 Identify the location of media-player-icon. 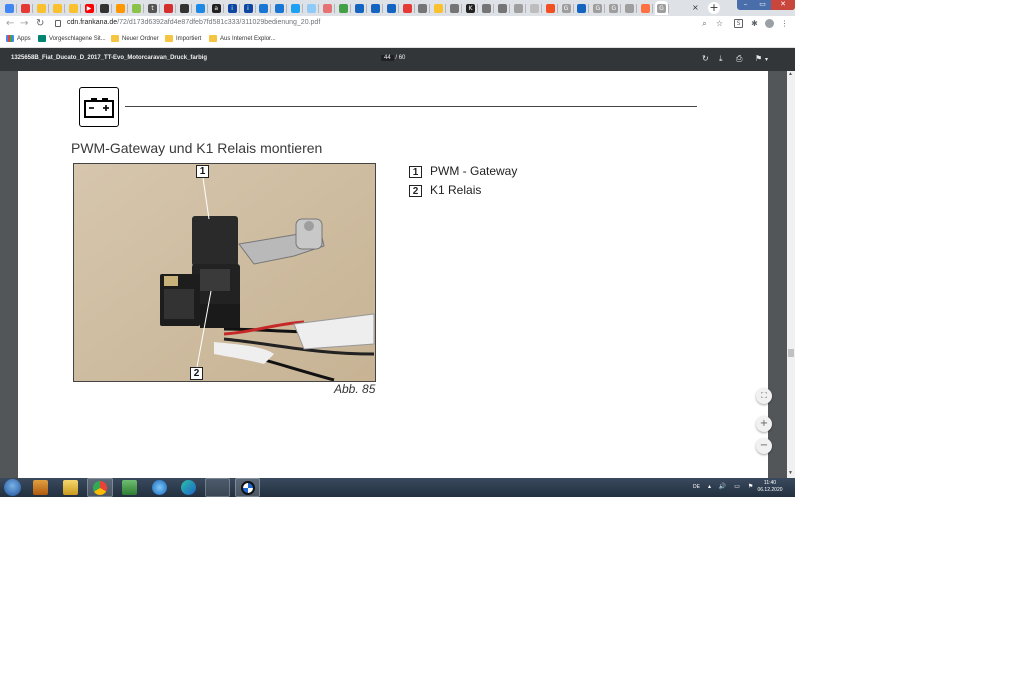
(40, 487).